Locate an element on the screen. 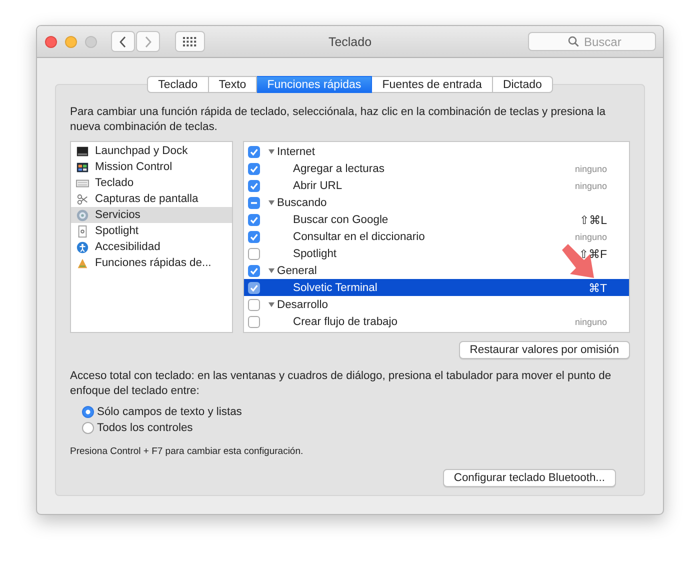  group-row: General is located at coordinates (436, 270).